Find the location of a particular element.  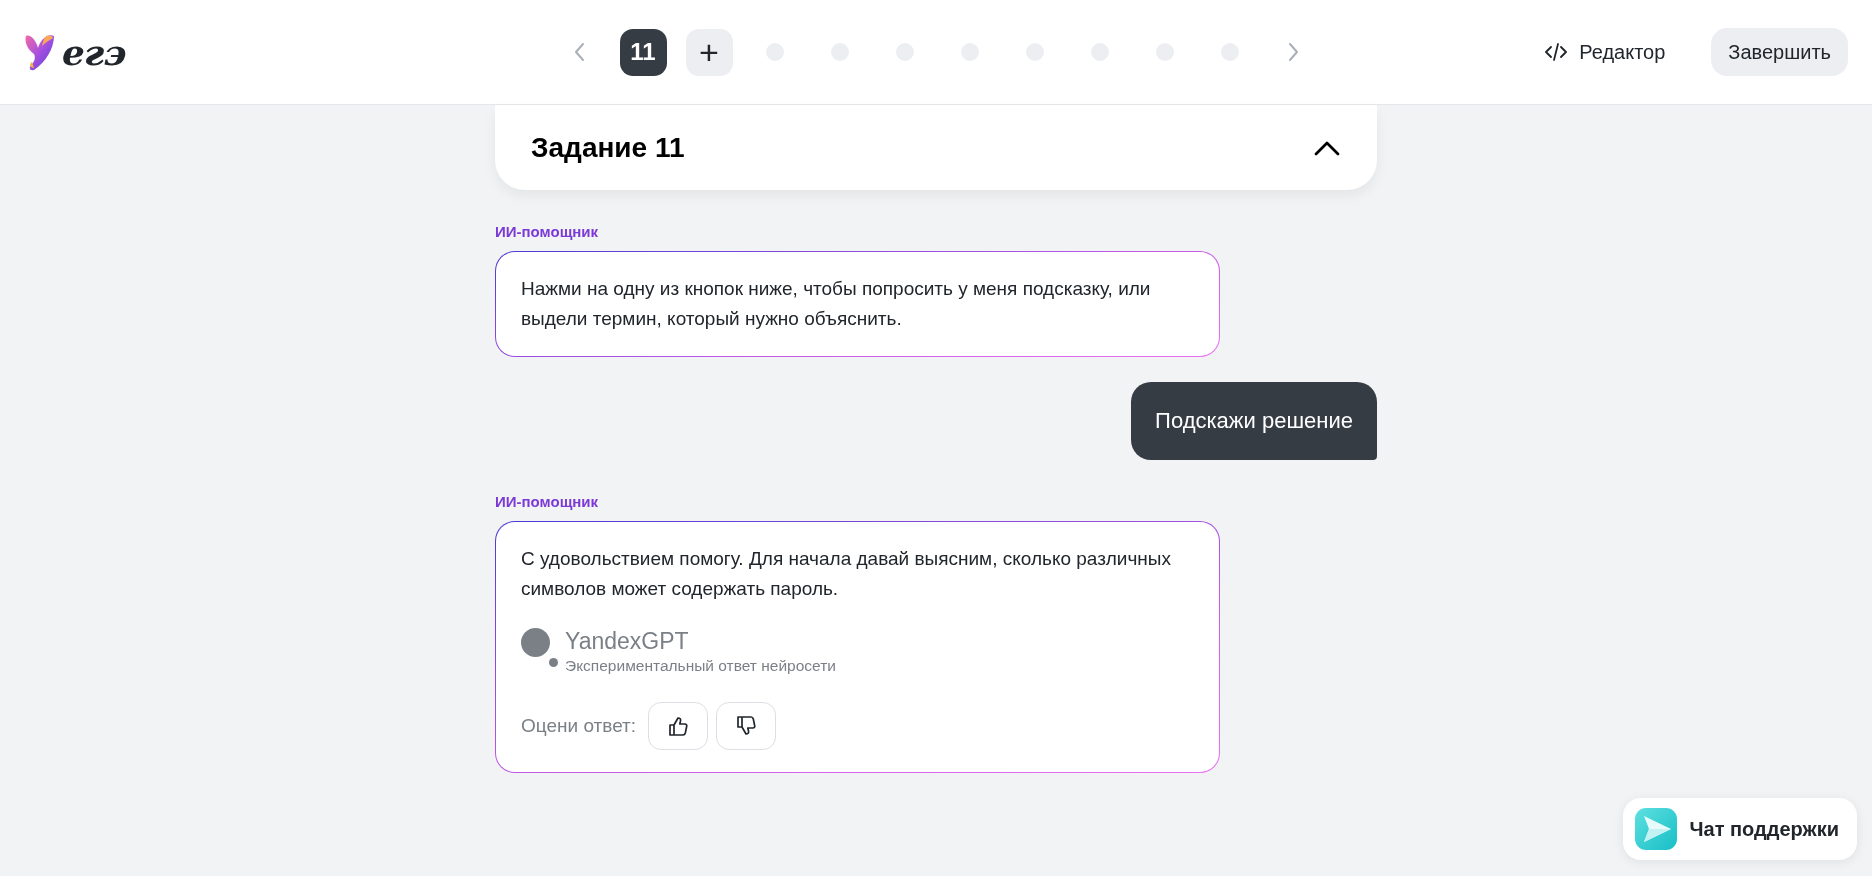

paper-plane-icon is located at coordinates (1656, 829).